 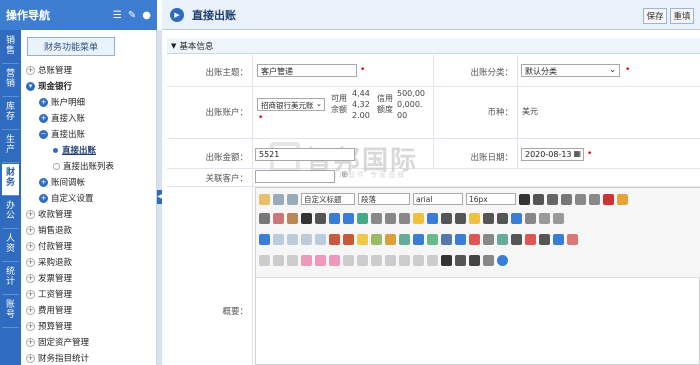 What do you see at coordinates (291, 104) in the screenshot?
I see `account-select: 招商银行美元账 ⌄` at bounding box center [291, 104].